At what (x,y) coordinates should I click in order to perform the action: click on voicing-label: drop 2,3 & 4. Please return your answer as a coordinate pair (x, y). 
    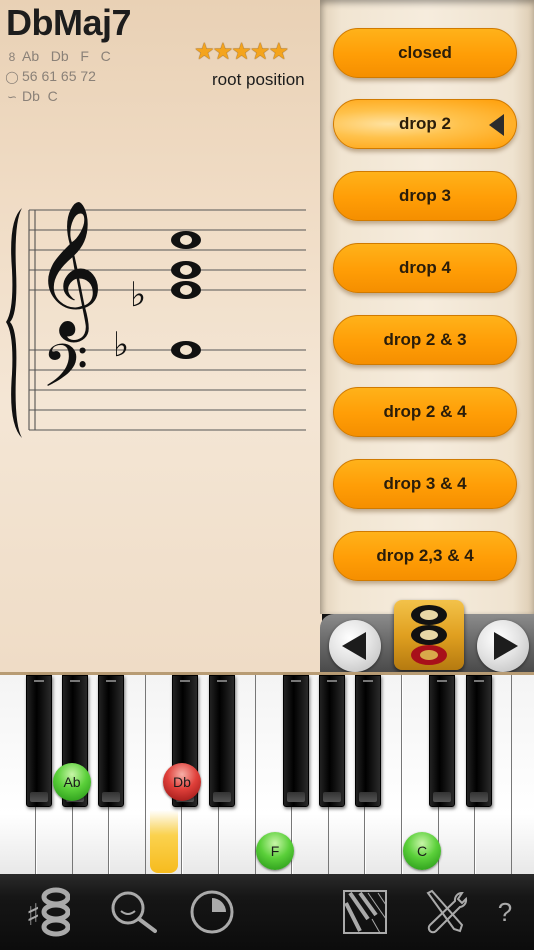
    Looking at the image, I should click on (425, 555).